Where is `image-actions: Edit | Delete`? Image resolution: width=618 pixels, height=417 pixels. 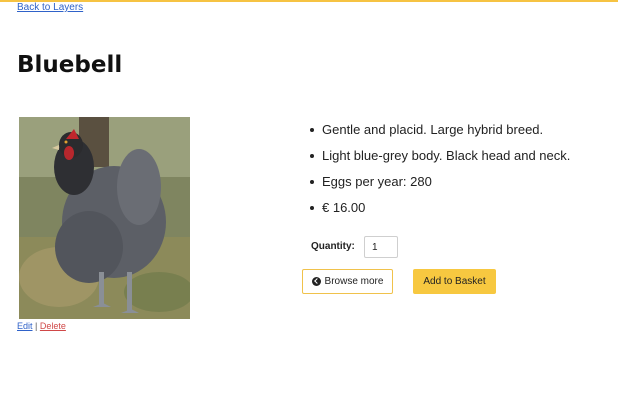
image-actions: Edit | Delete is located at coordinates (41, 326).